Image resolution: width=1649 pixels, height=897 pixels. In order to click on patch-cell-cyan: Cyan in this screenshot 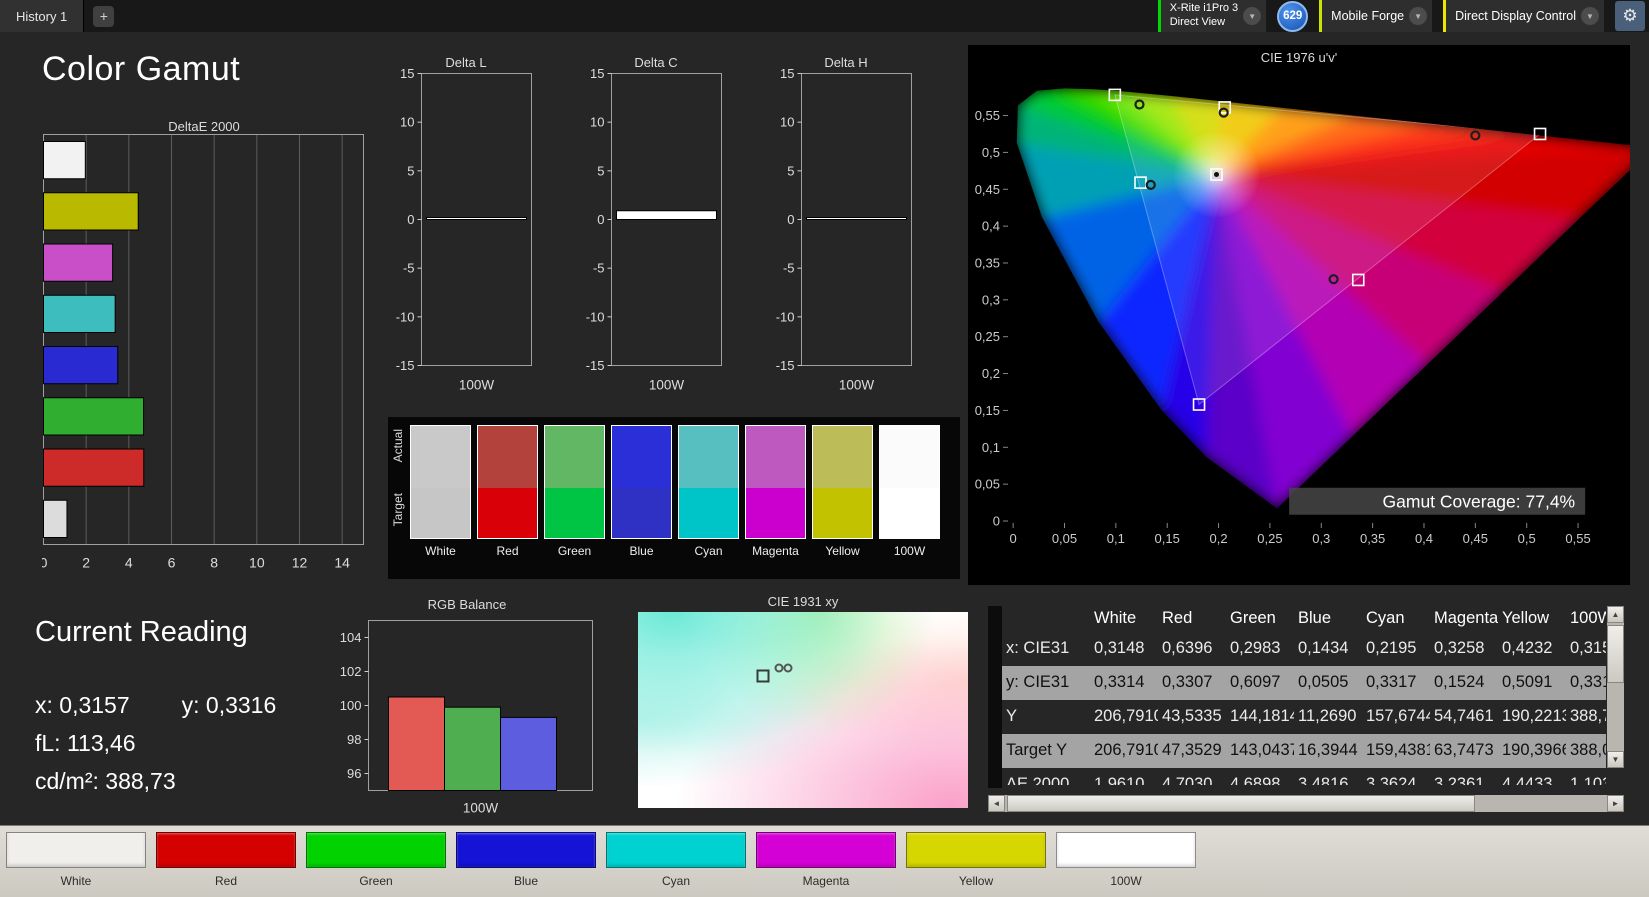, I will do `click(676, 860)`.